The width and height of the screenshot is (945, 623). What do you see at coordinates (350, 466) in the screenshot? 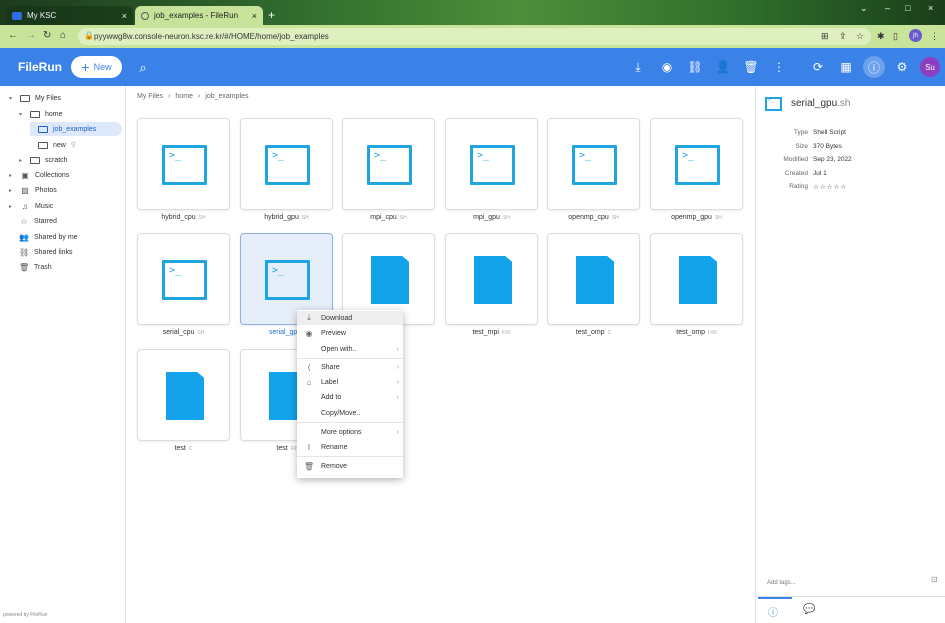
I see `menu-item-remove: 🗑 Remove` at bounding box center [350, 466].